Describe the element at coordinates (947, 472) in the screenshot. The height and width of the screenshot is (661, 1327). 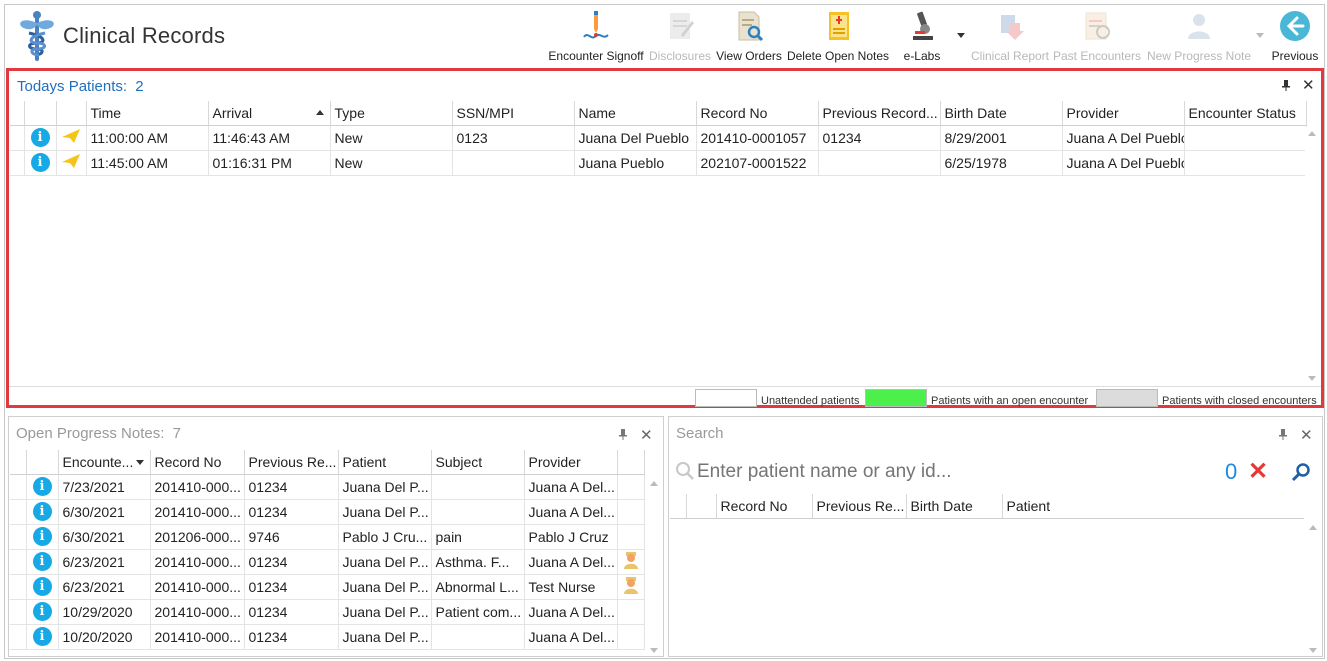
I see `patient-search-input` at that location.